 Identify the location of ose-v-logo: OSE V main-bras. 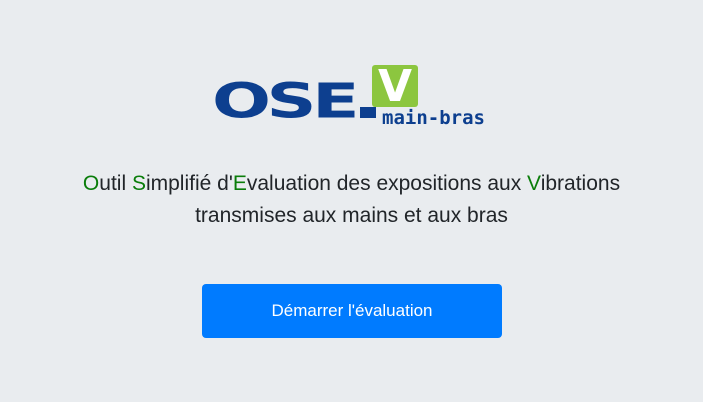
(348, 96).